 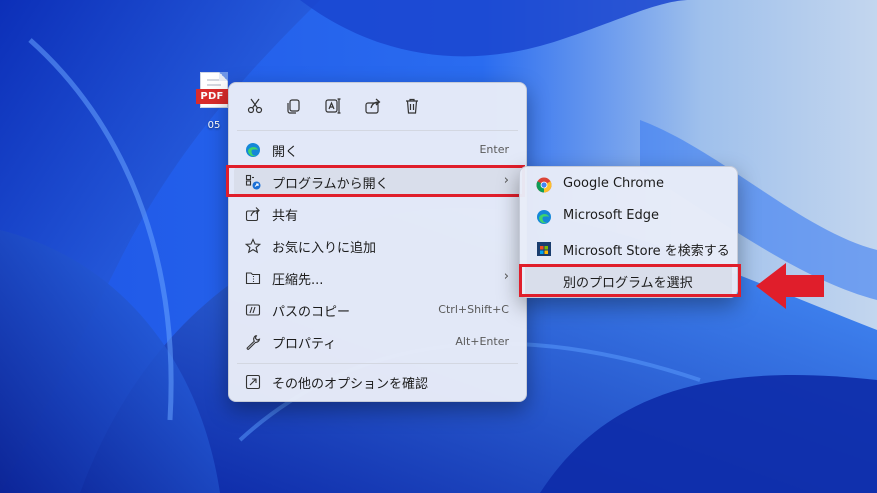 I want to click on submenu-item-label: Microsoft Edge, so click(x=611, y=215).